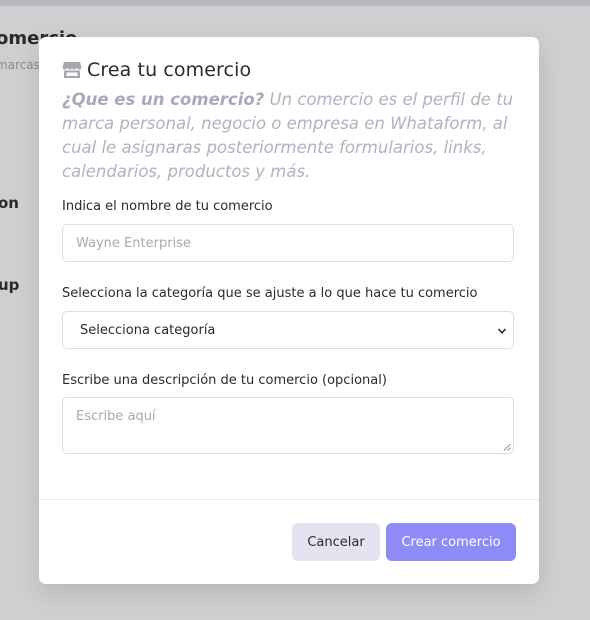 The width and height of the screenshot is (590, 620). What do you see at coordinates (10, 285) in the screenshot?
I see `background-menu-item: up` at bounding box center [10, 285].